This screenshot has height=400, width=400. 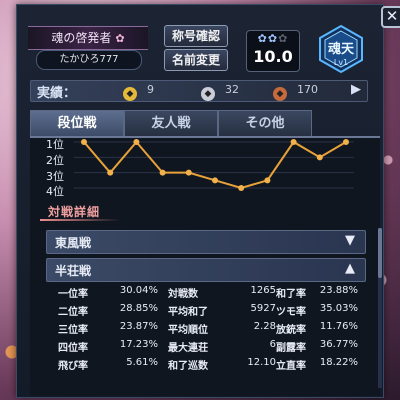 I want to click on stat-label: 放銃率, so click(x=291, y=330).